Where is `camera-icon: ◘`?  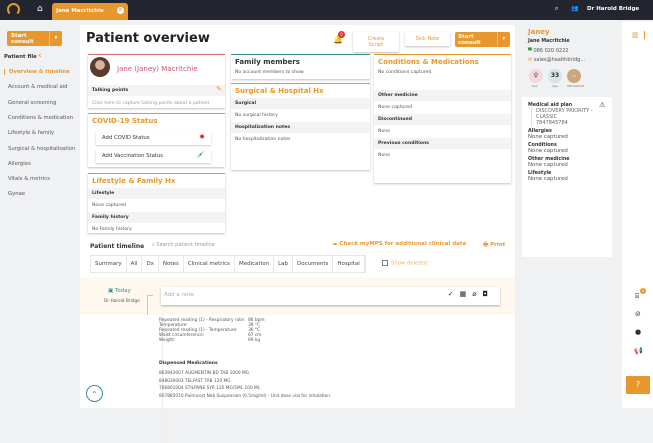 camera-icon: ◘ is located at coordinates (488, 294).